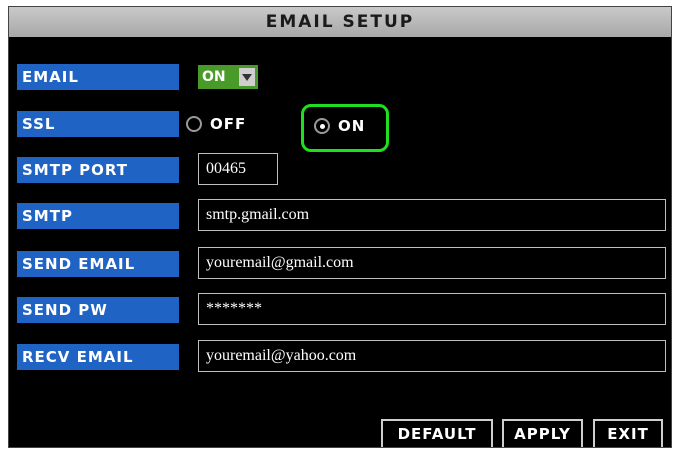 The height and width of the screenshot is (449, 684). What do you see at coordinates (542, 433) in the screenshot?
I see `apply-button: APPLY` at bounding box center [542, 433].